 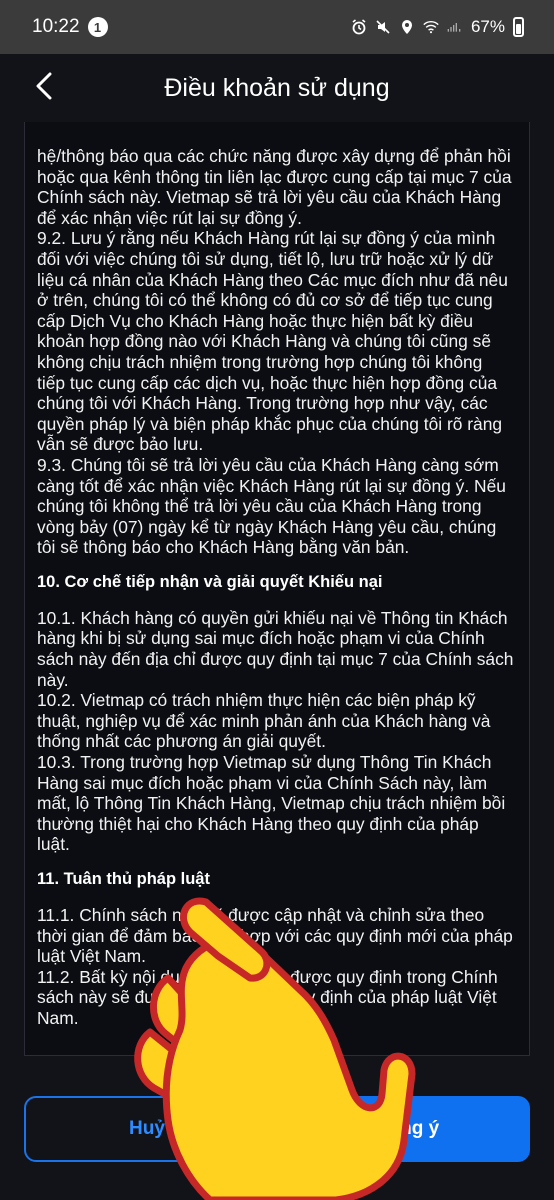 I want to click on header: Điều khoản sử dụng, so click(x=277, y=88).